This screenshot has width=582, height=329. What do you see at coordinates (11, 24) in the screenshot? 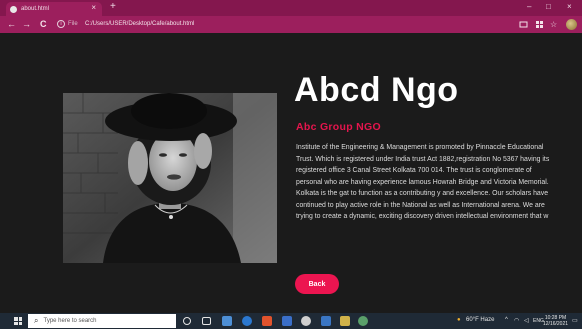
I see `back-arrow-icon: ←` at bounding box center [11, 24].